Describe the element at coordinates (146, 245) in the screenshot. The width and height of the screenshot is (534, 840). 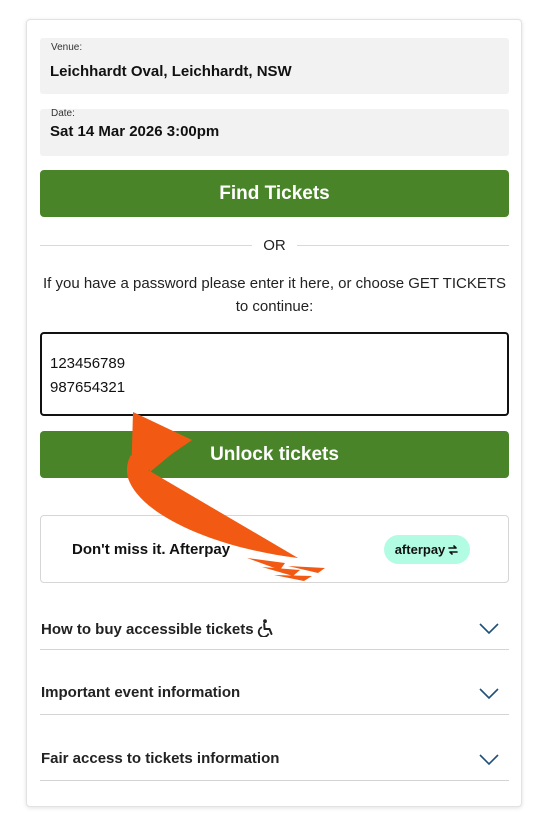
I see `divider-line-left` at that location.